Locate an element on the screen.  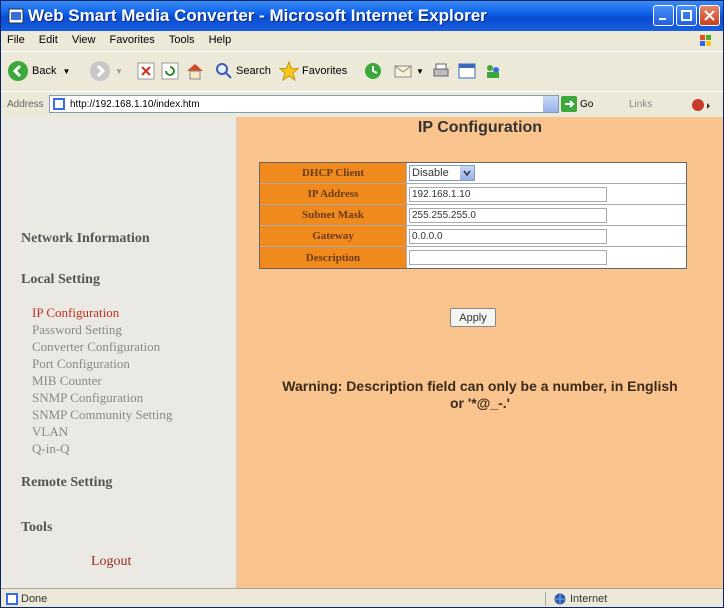
menu-help: Help is located at coordinates (220, 38).